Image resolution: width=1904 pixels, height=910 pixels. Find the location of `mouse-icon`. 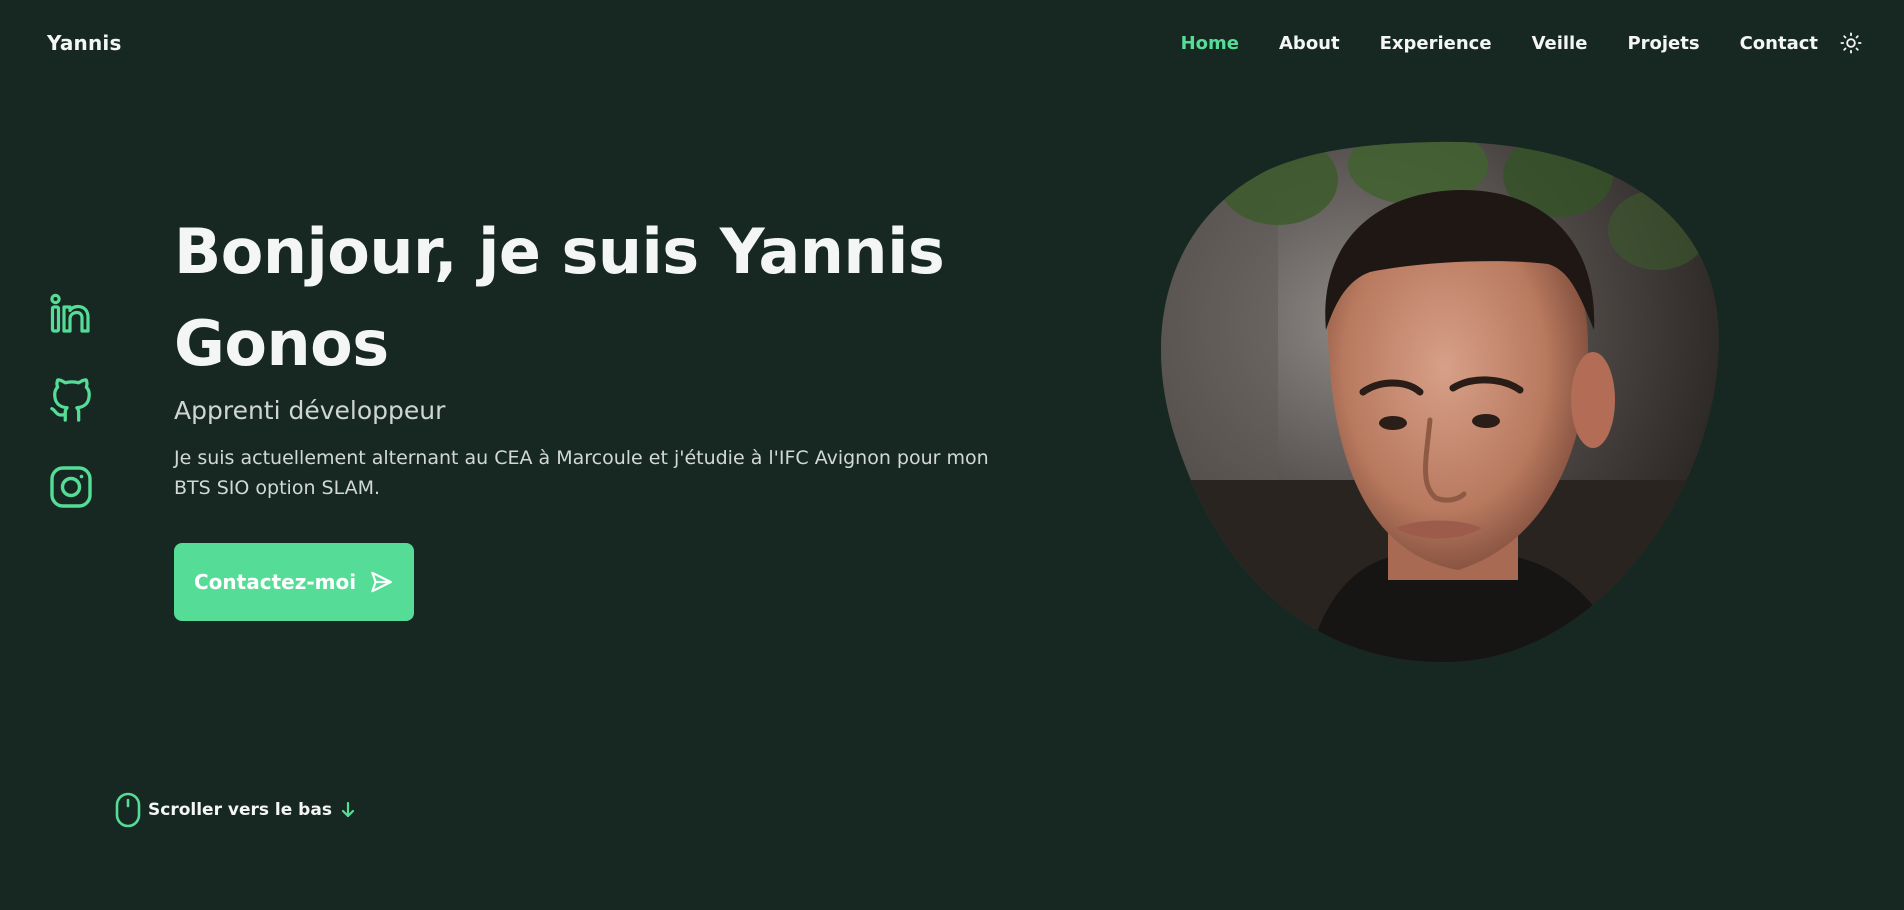

mouse-icon is located at coordinates (128, 810).